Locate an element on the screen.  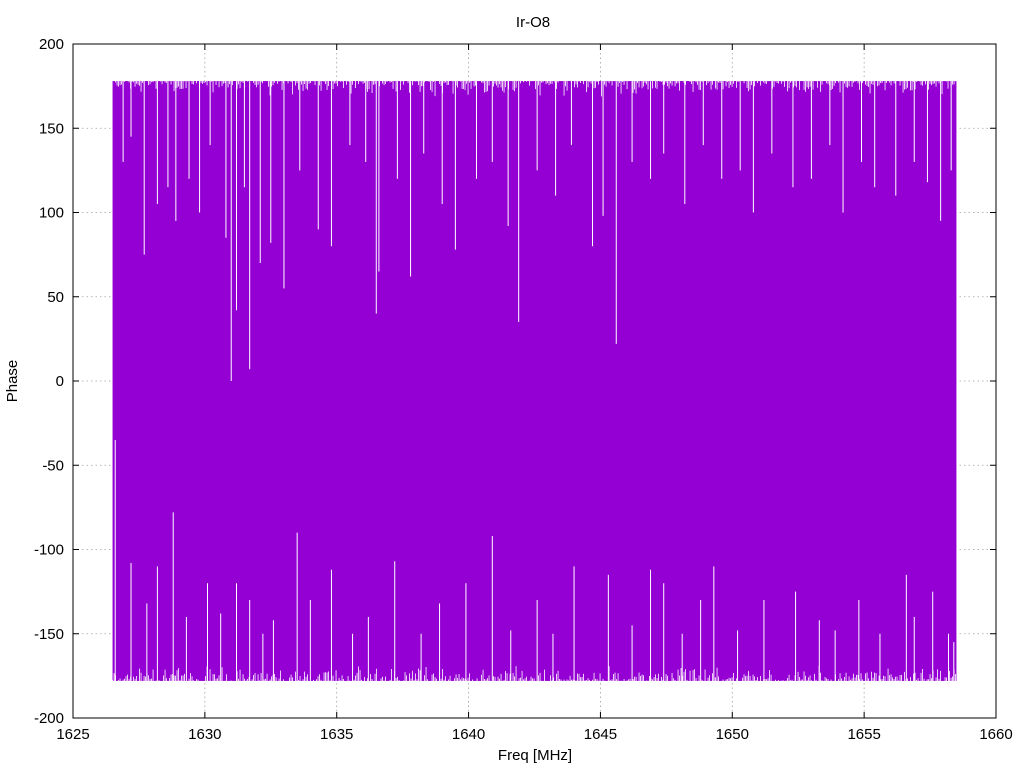
y-axis-label: Phase is located at coordinates (12, 381).